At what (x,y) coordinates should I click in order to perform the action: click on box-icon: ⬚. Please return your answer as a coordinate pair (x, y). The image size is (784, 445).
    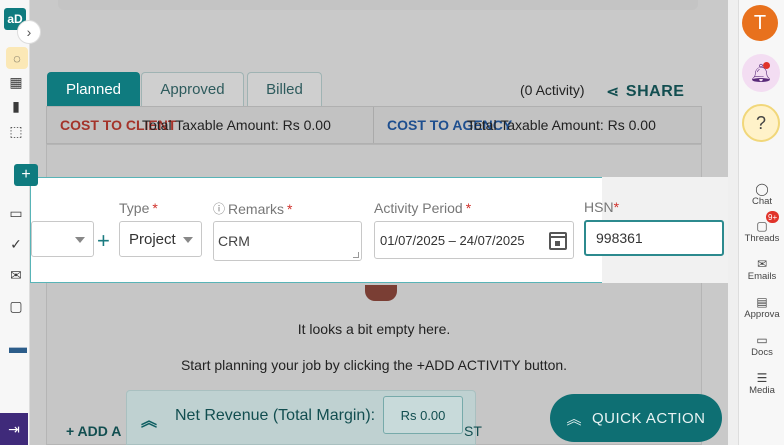
    Looking at the image, I should click on (16, 131).